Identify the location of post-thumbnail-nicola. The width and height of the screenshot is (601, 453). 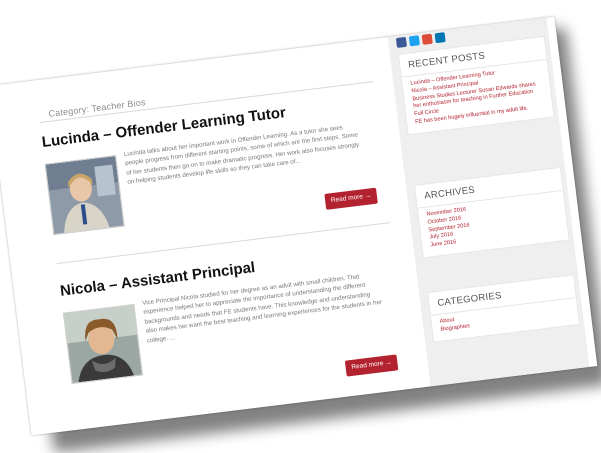
(103, 344).